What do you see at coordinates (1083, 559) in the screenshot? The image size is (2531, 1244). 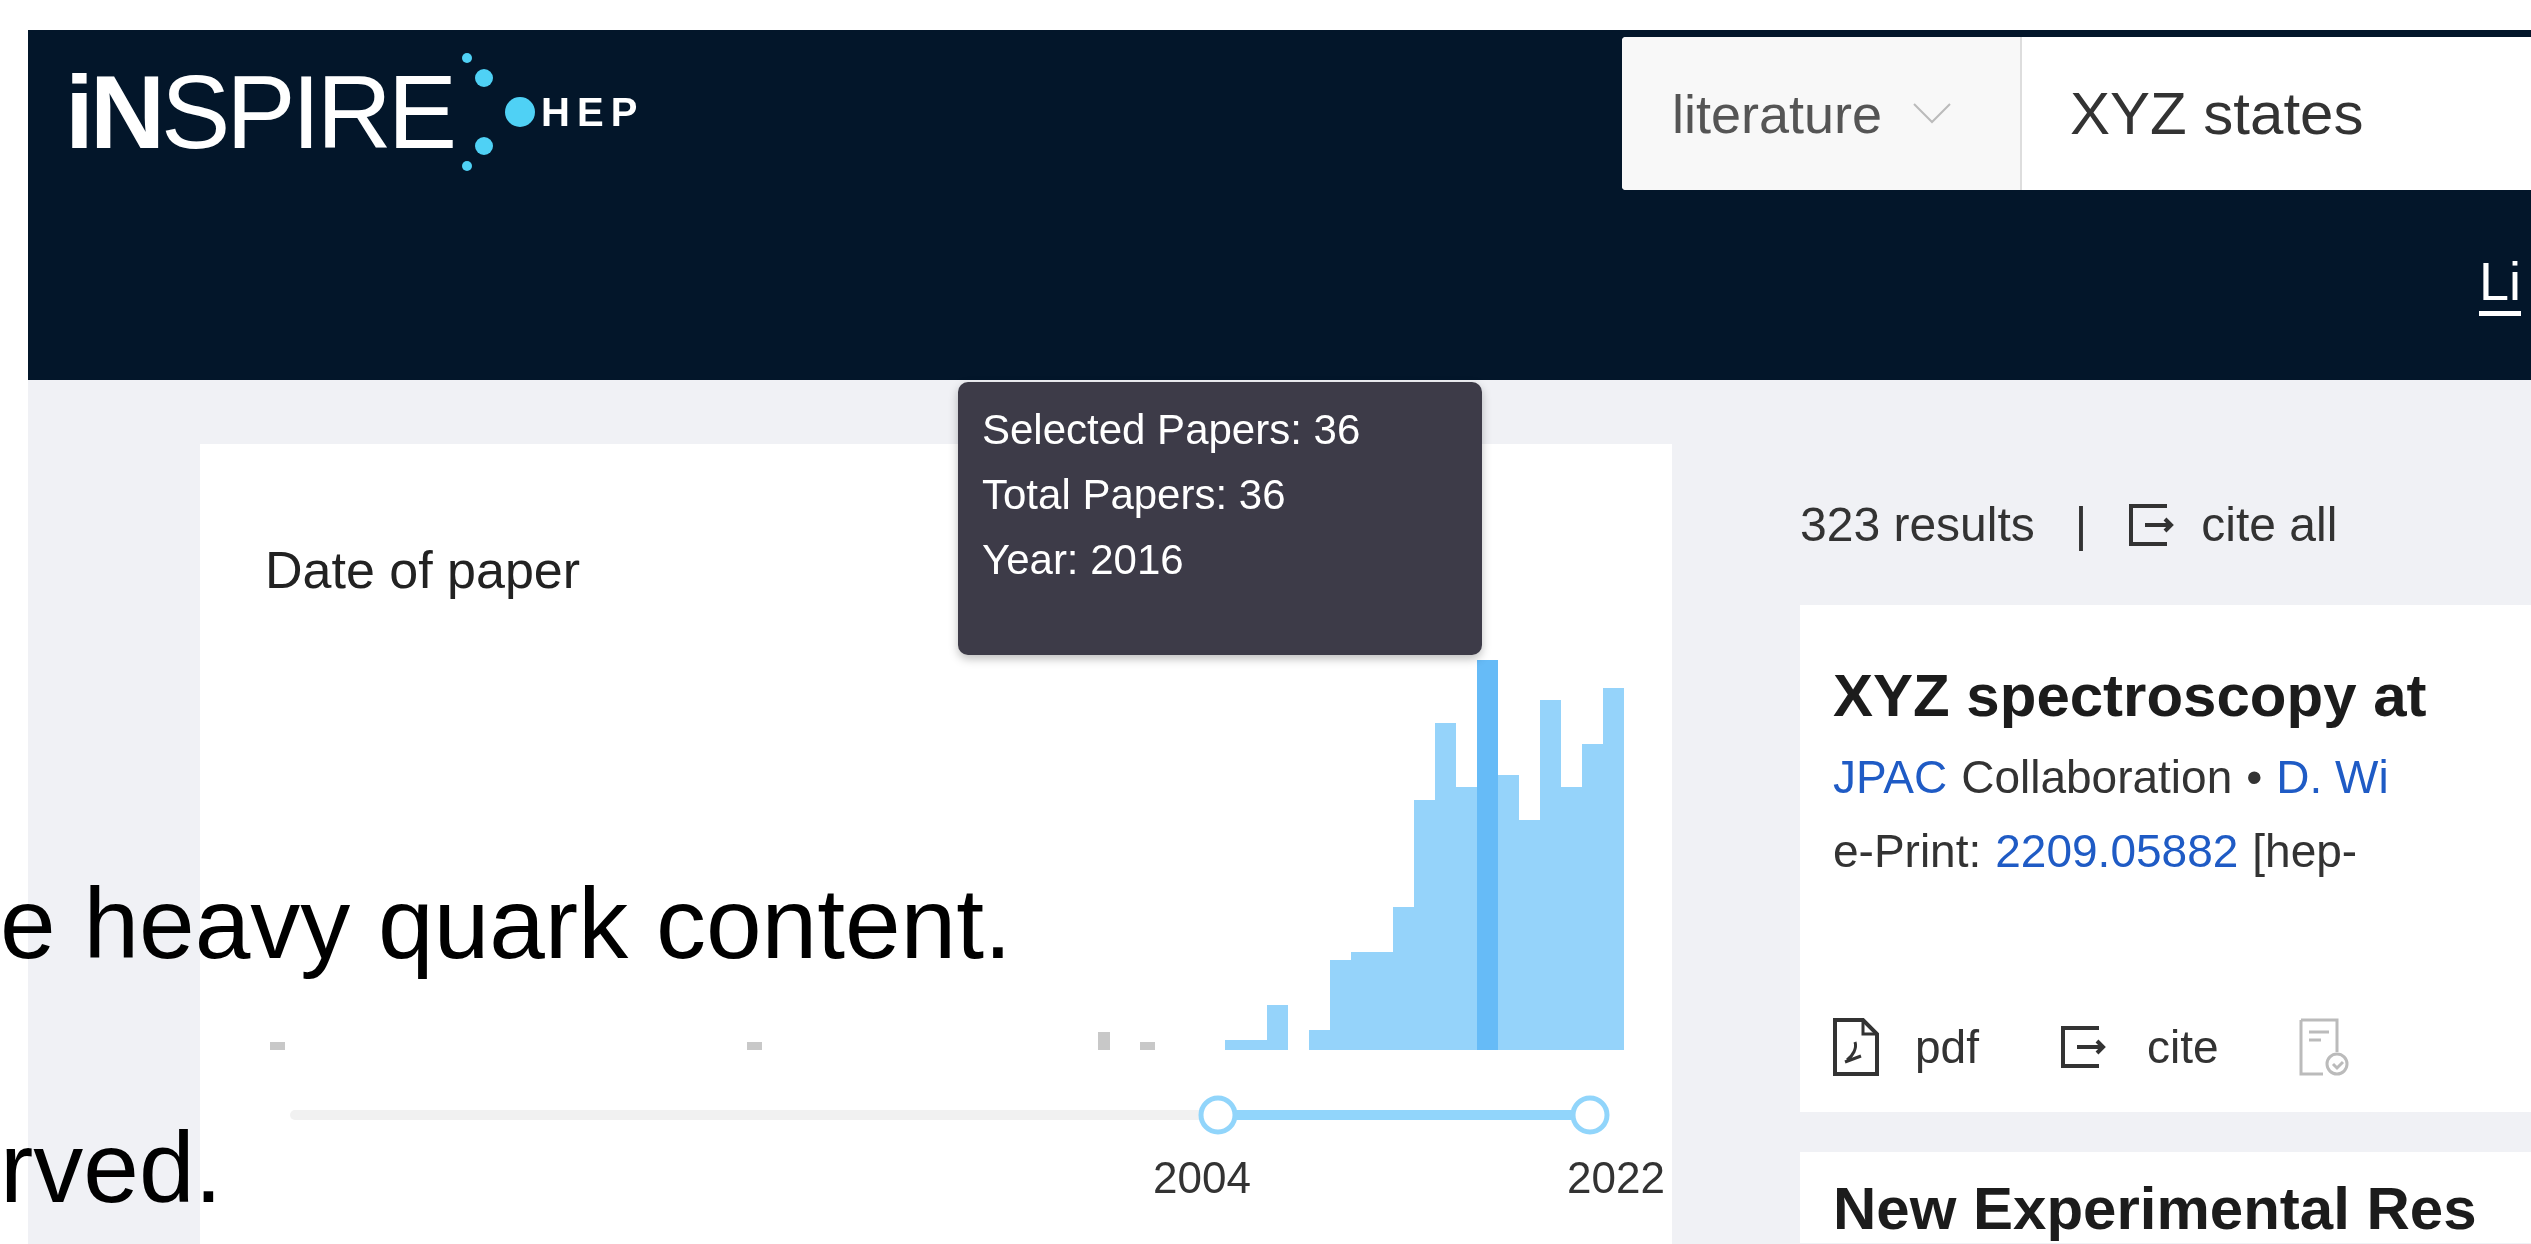 I see `tooltip-line: Year: 2016` at bounding box center [1083, 559].